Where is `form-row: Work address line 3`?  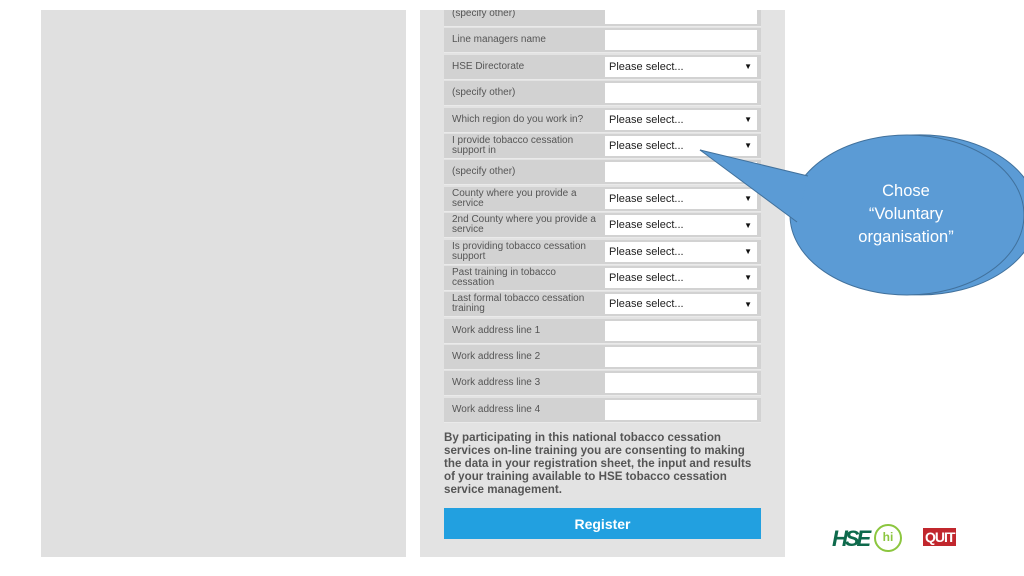 form-row: Work address line 3 is located at coordinates (602, 383).